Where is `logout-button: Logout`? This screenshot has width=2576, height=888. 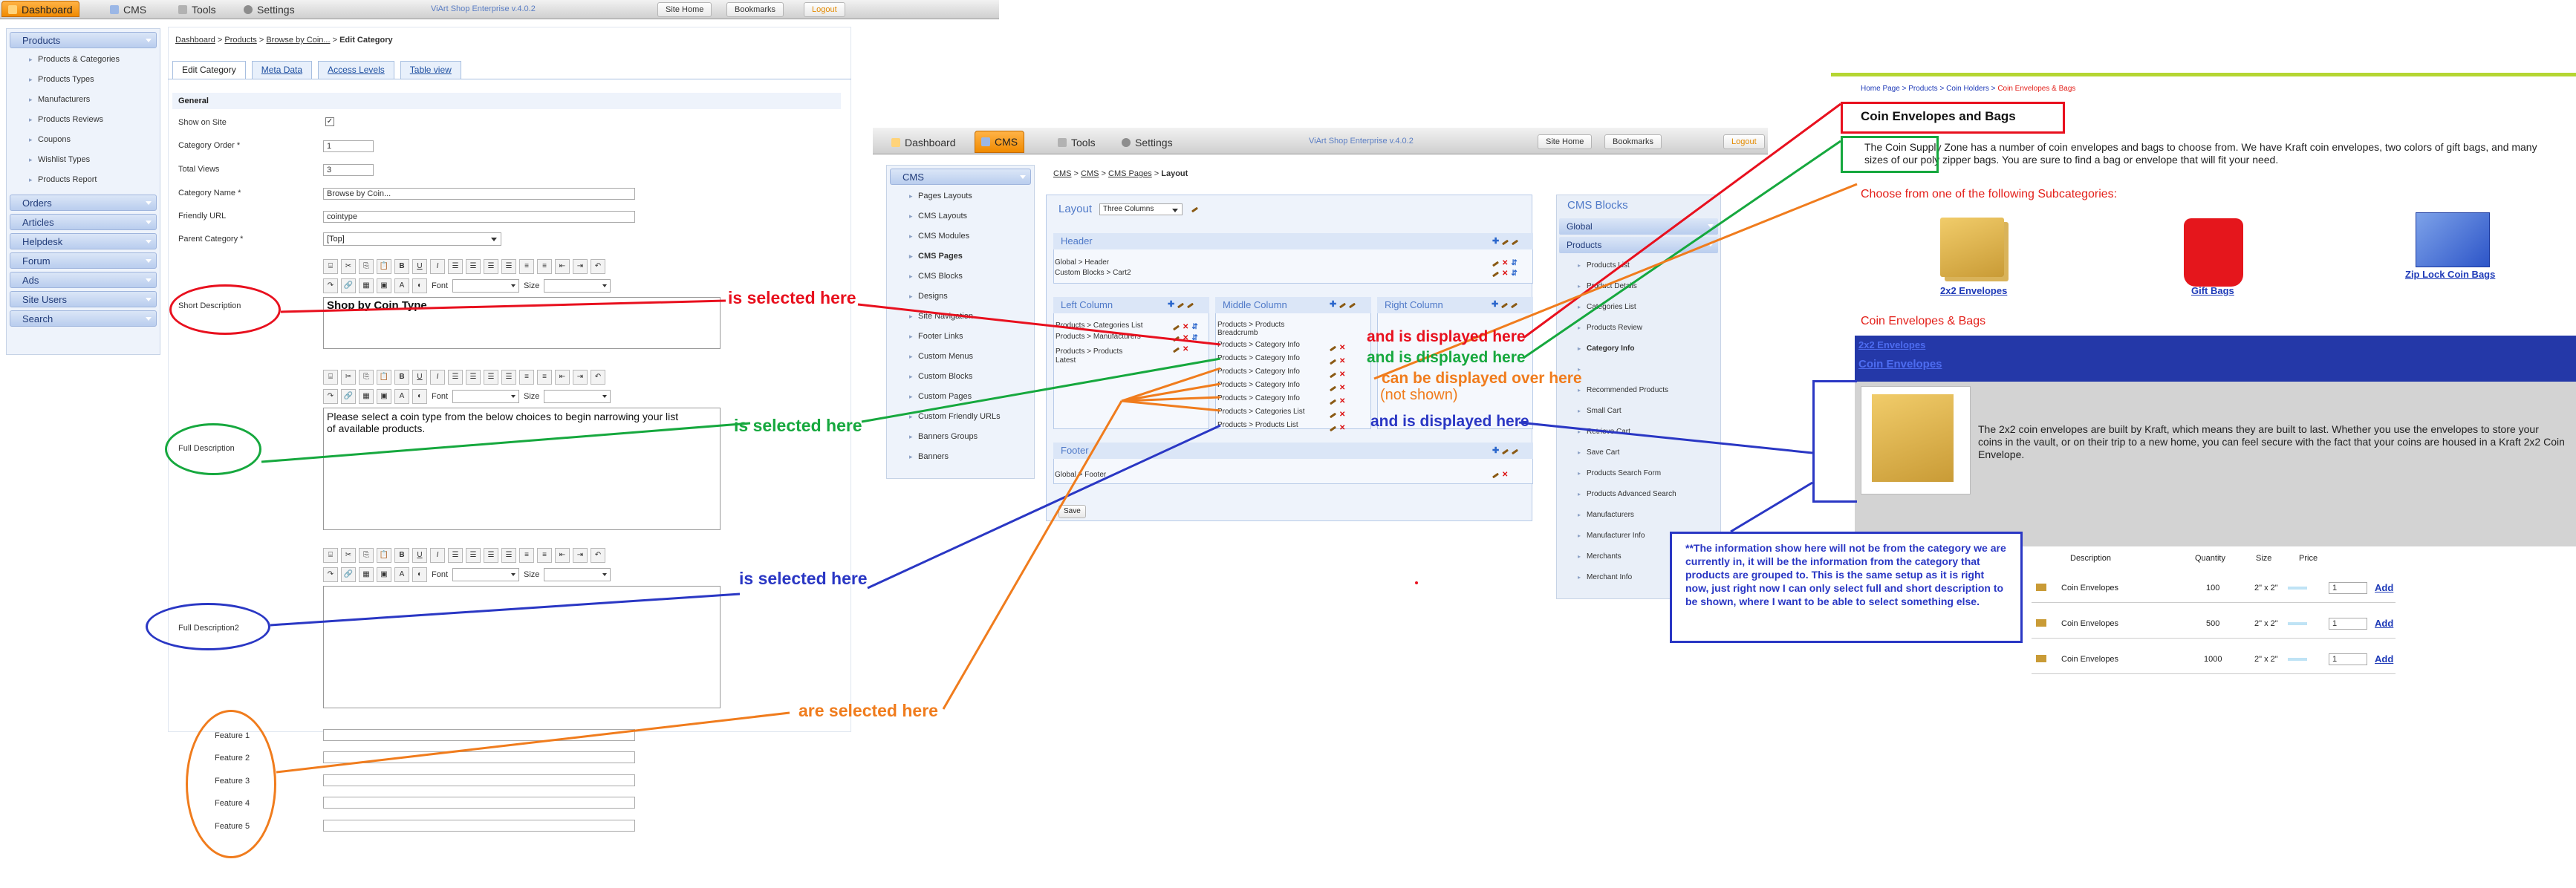 logout-button: Logout is located at coordinates (824, 9).